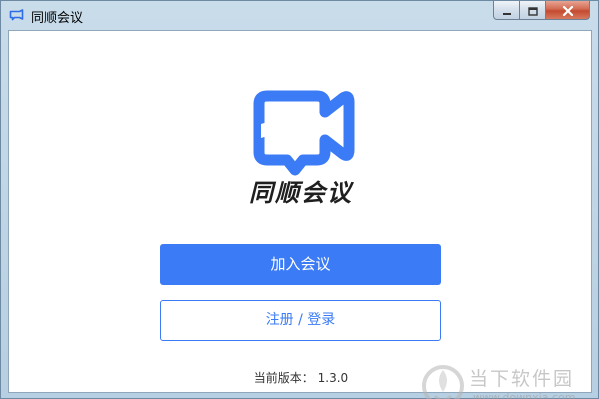  Describe the element at coordinates (301, 193) in the screenshot. I see `brand-name: 同顺会议` at that location.